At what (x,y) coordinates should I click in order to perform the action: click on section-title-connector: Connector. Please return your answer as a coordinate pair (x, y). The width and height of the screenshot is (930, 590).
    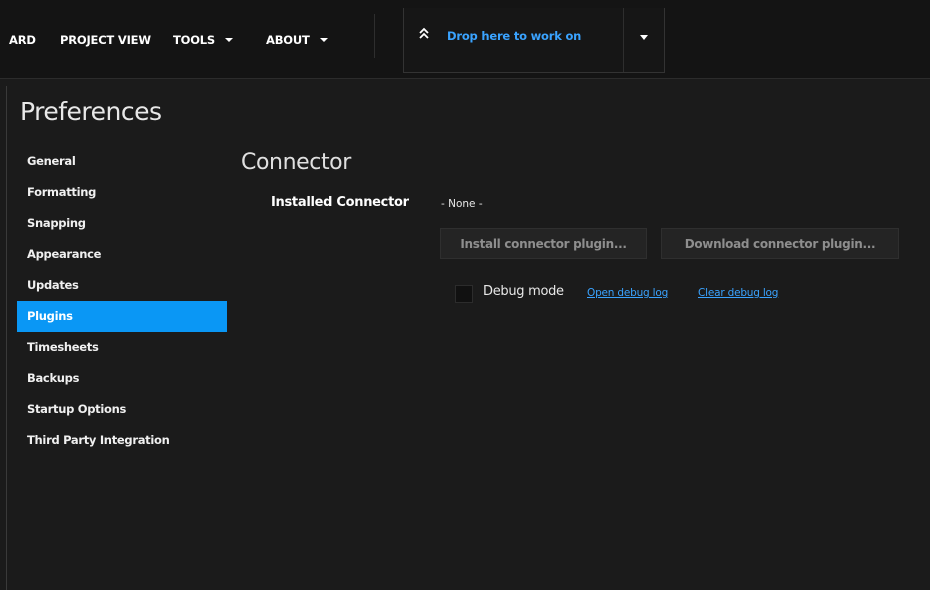
    Looking at the image, I should click on (296, 162).